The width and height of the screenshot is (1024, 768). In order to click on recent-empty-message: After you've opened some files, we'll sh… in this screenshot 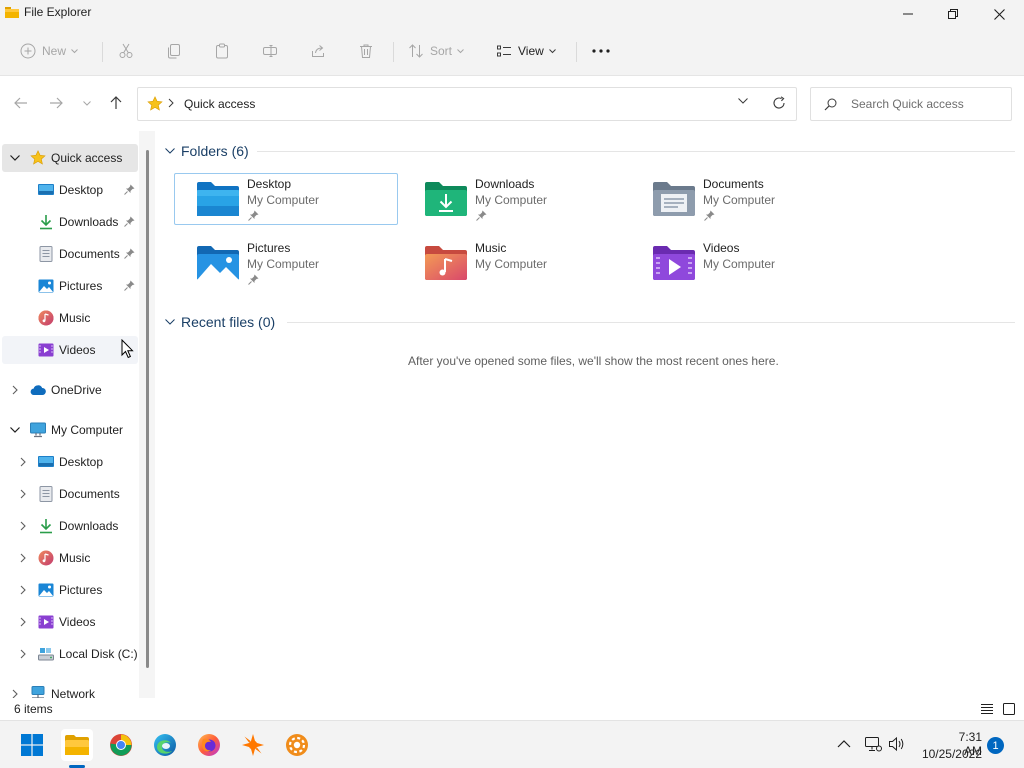, I will do `click(593, 361)`.